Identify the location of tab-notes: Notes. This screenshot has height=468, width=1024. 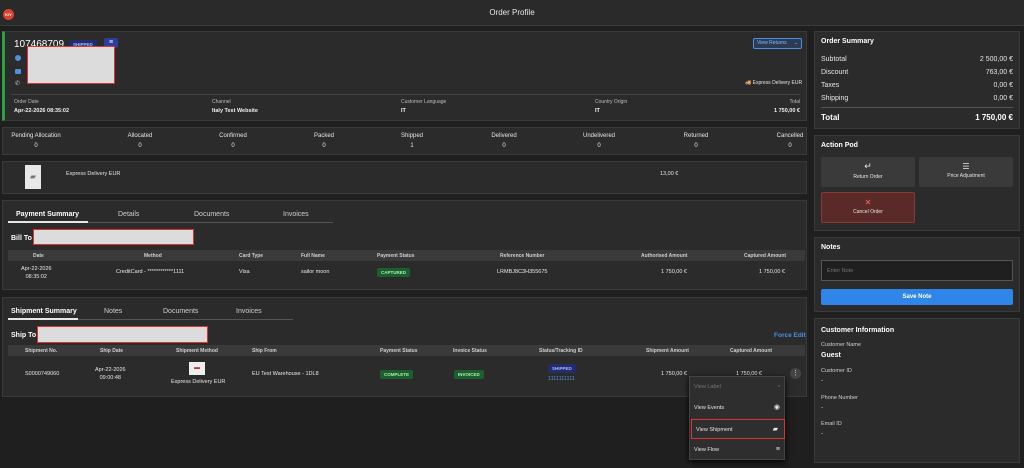
(113, 311).